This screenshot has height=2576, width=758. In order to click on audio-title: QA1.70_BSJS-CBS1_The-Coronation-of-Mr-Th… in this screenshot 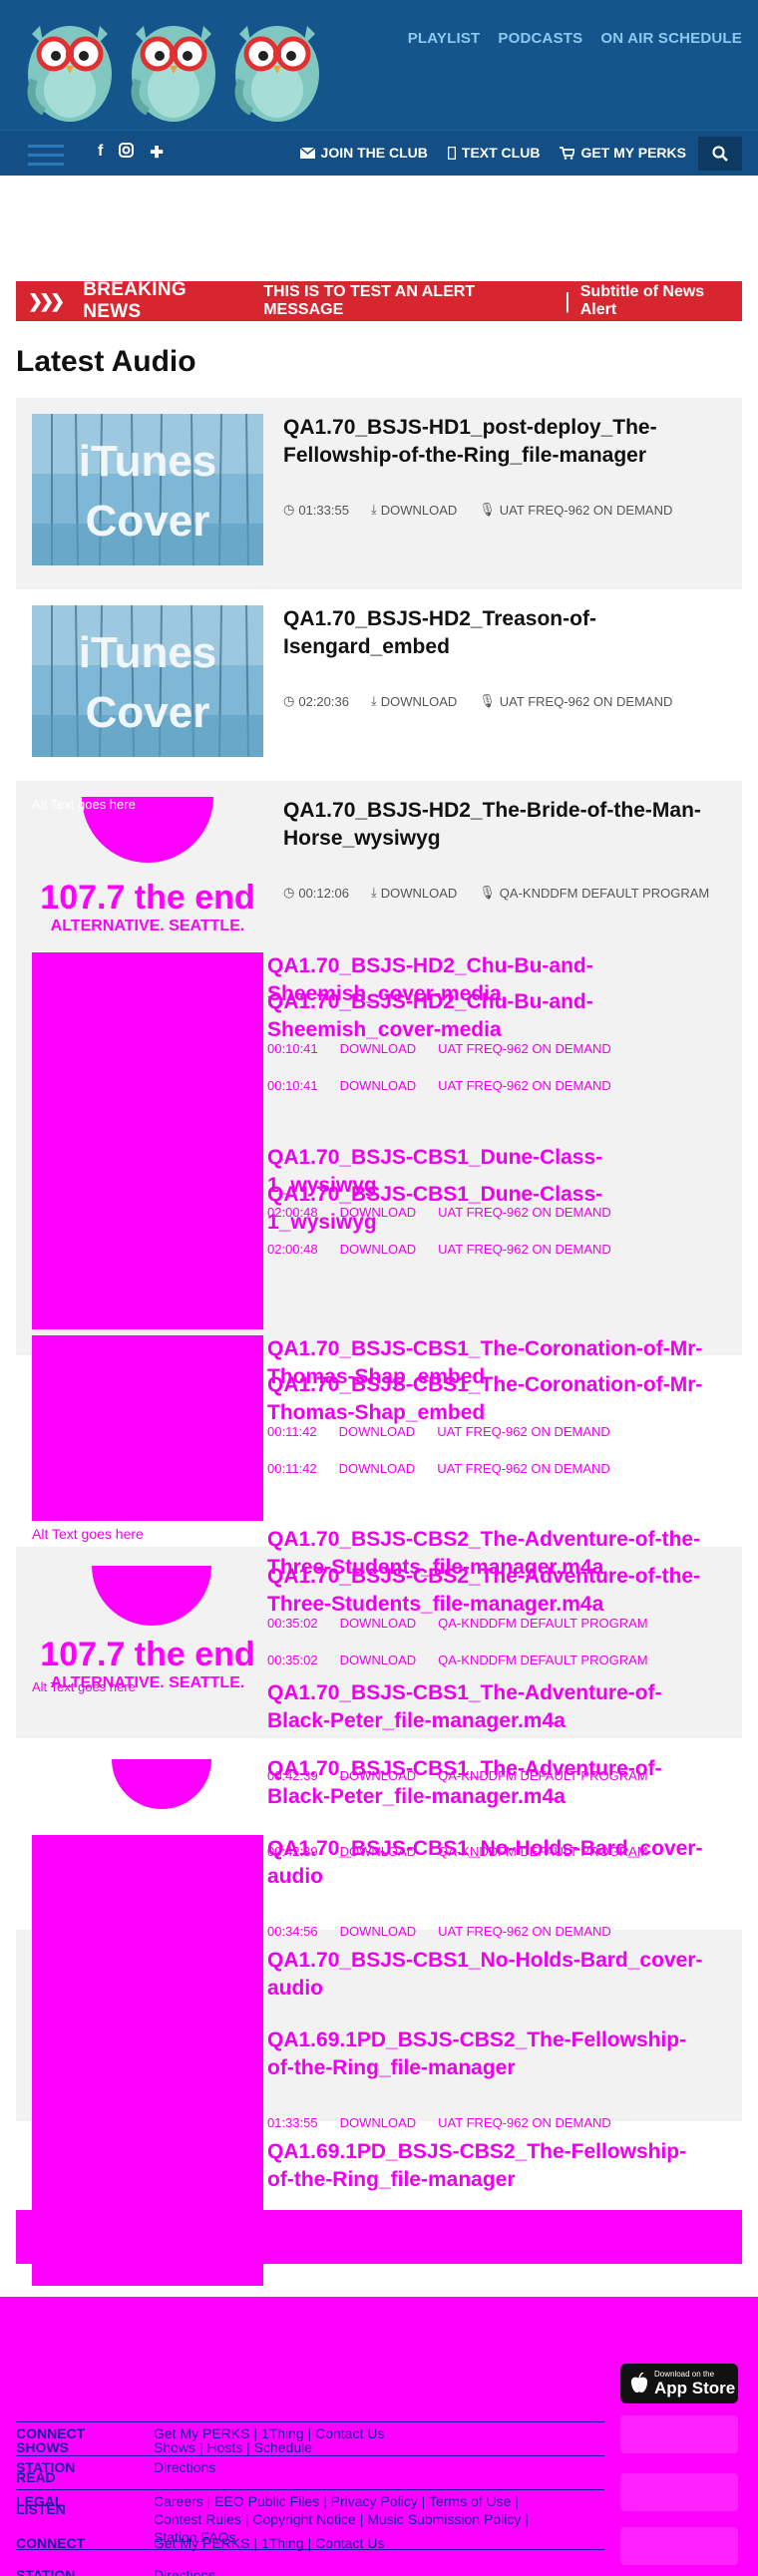, I will do `click(486, 1399)`.